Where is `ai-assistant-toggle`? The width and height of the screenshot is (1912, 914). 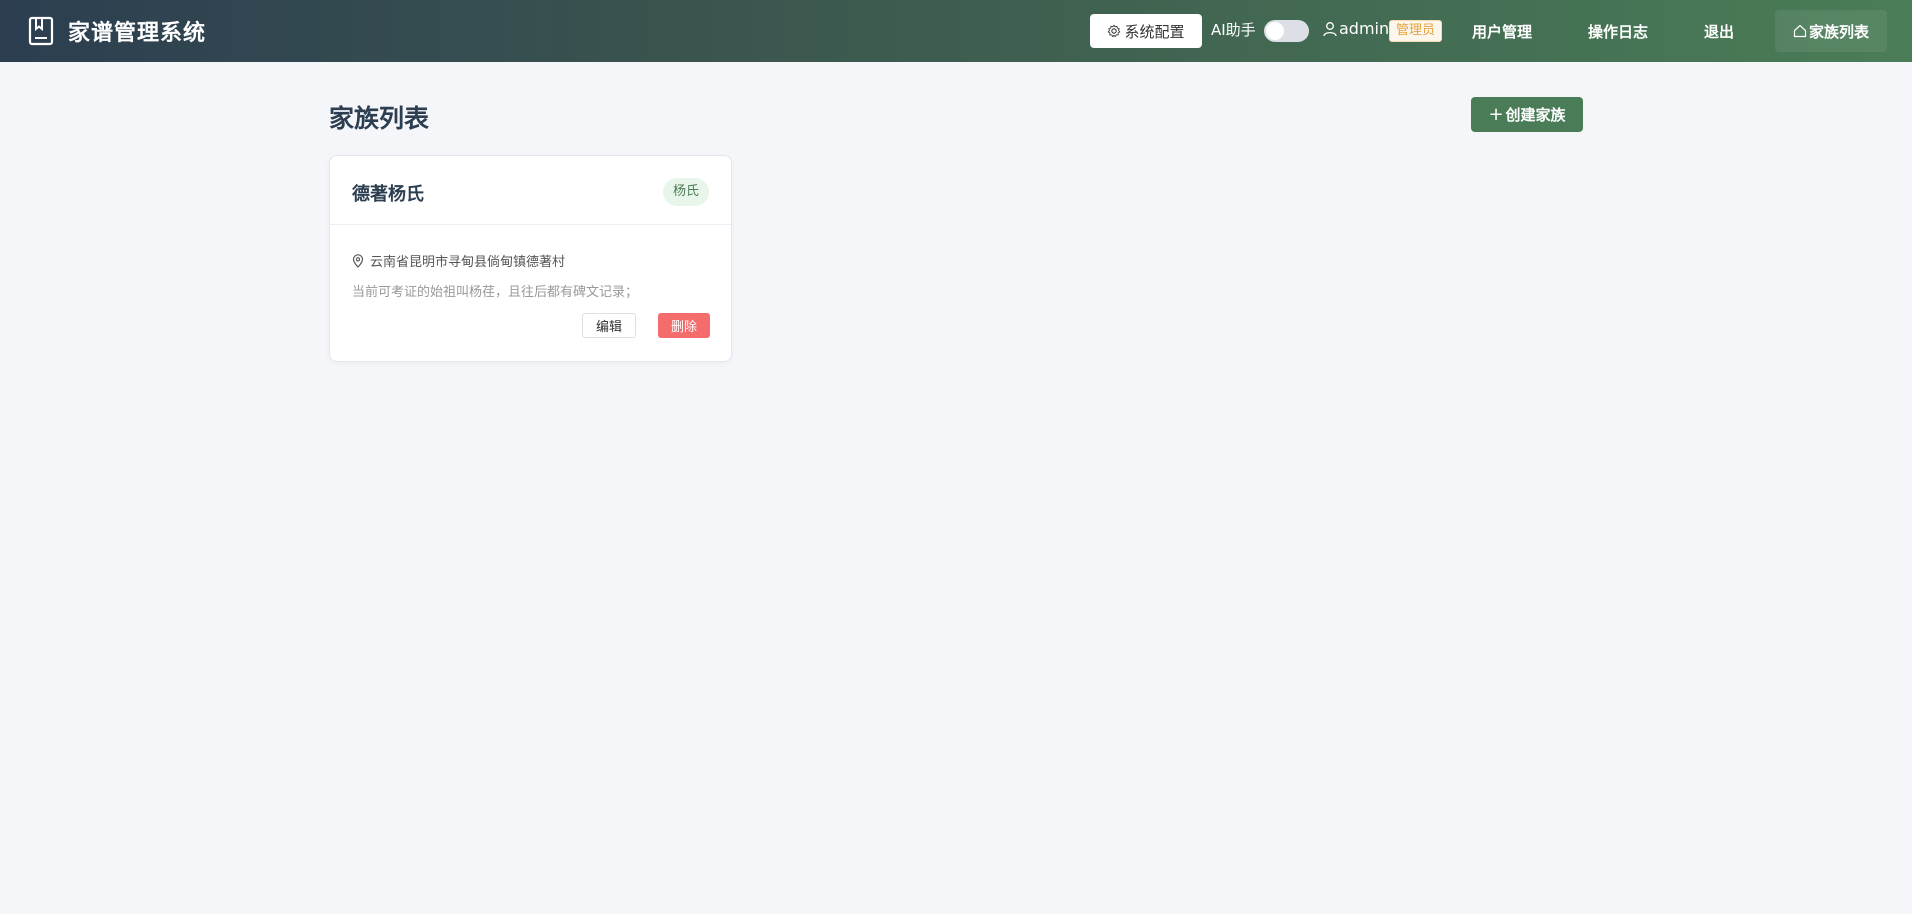
ai-assistant-toggle is located at coordinates (1286, 31).